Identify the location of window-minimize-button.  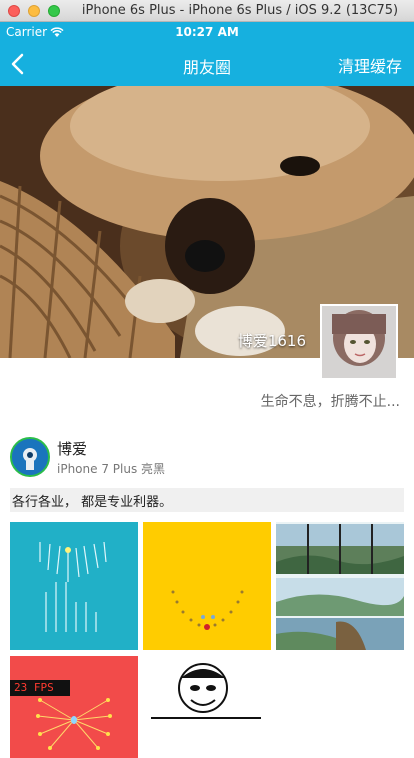
(34, 11).